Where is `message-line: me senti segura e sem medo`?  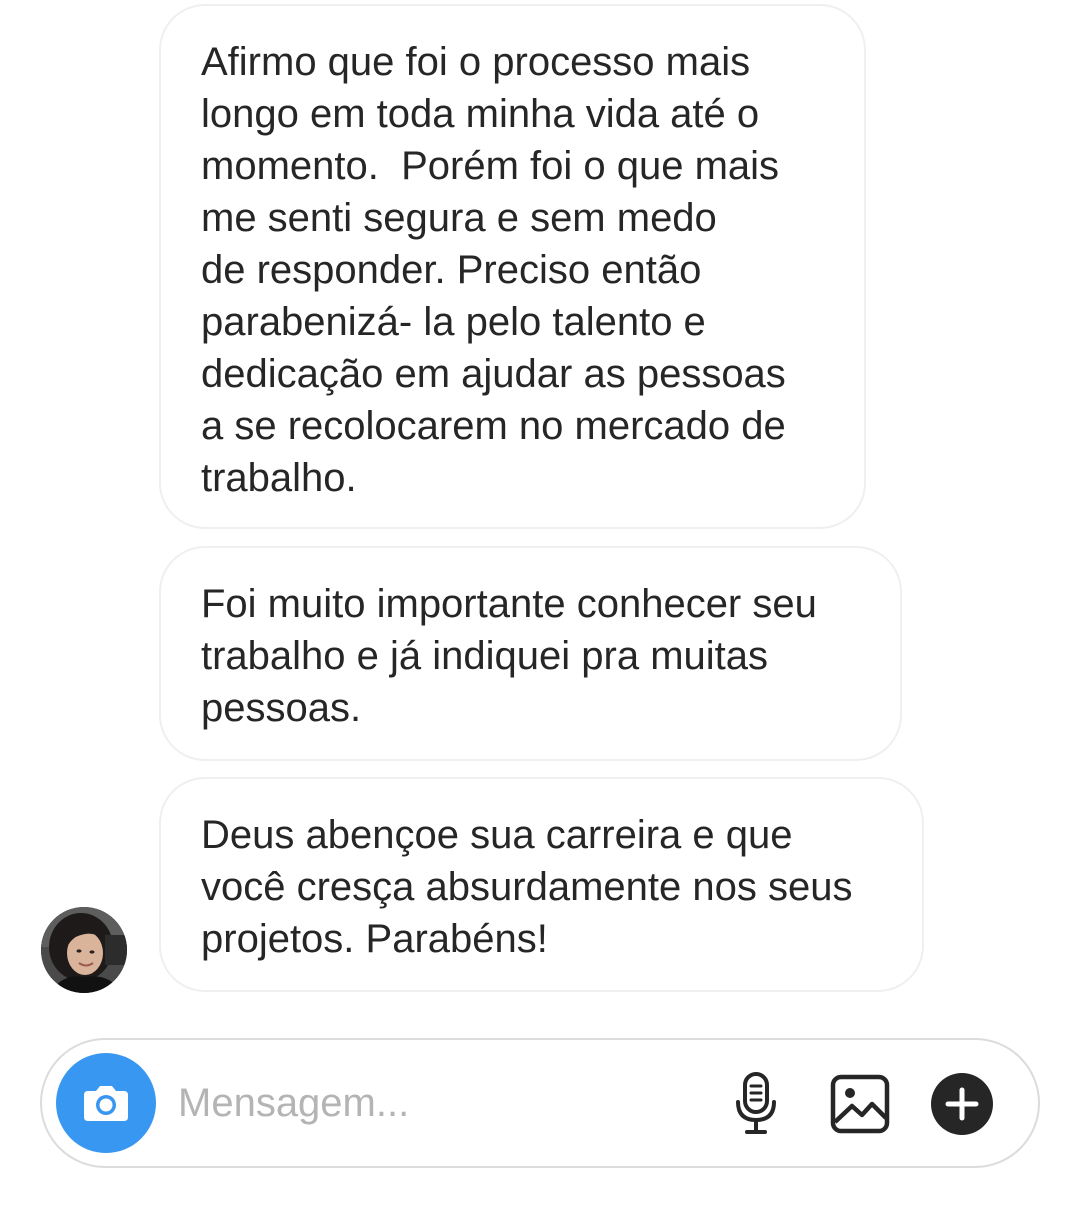 message-line: me senti segura e sem medo is located at coordinates (459, 218).